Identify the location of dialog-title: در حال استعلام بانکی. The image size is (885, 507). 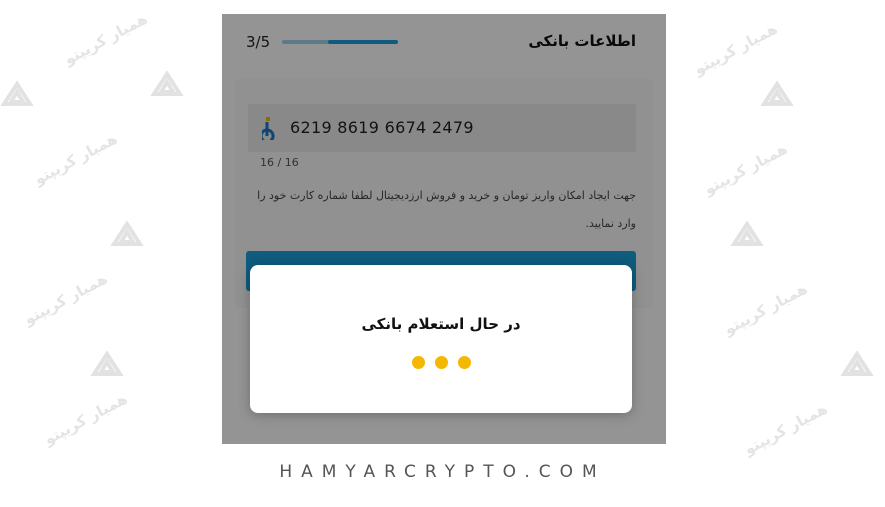
(441, 324).